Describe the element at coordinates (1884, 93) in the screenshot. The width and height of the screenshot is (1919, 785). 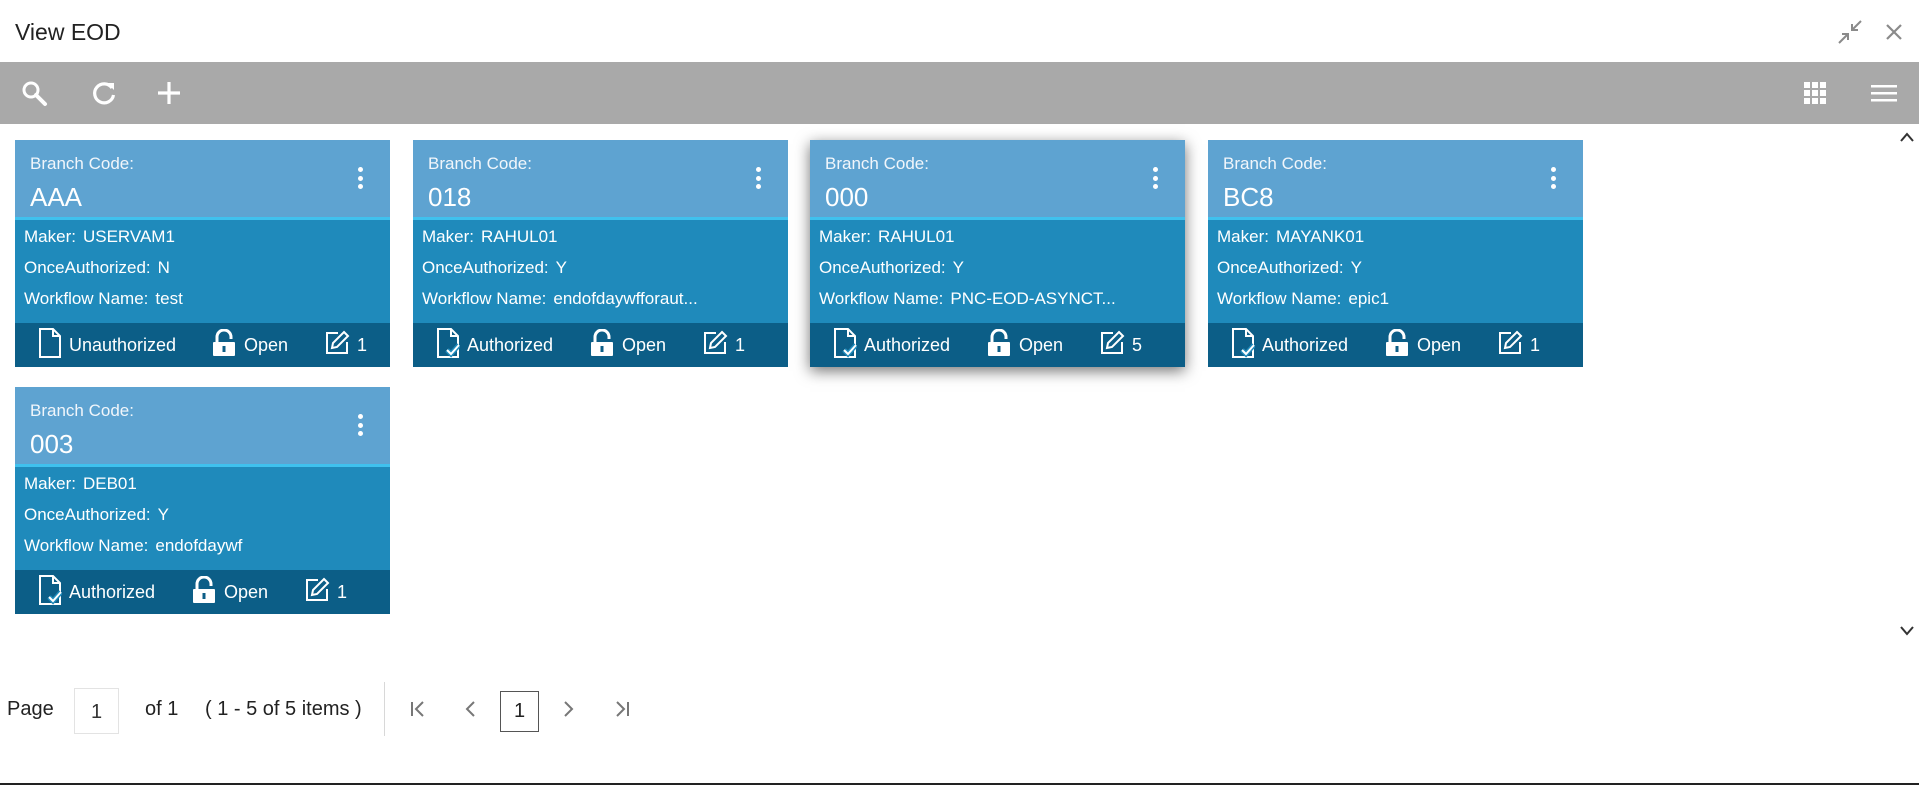
I see `list-view-icon` at that location.